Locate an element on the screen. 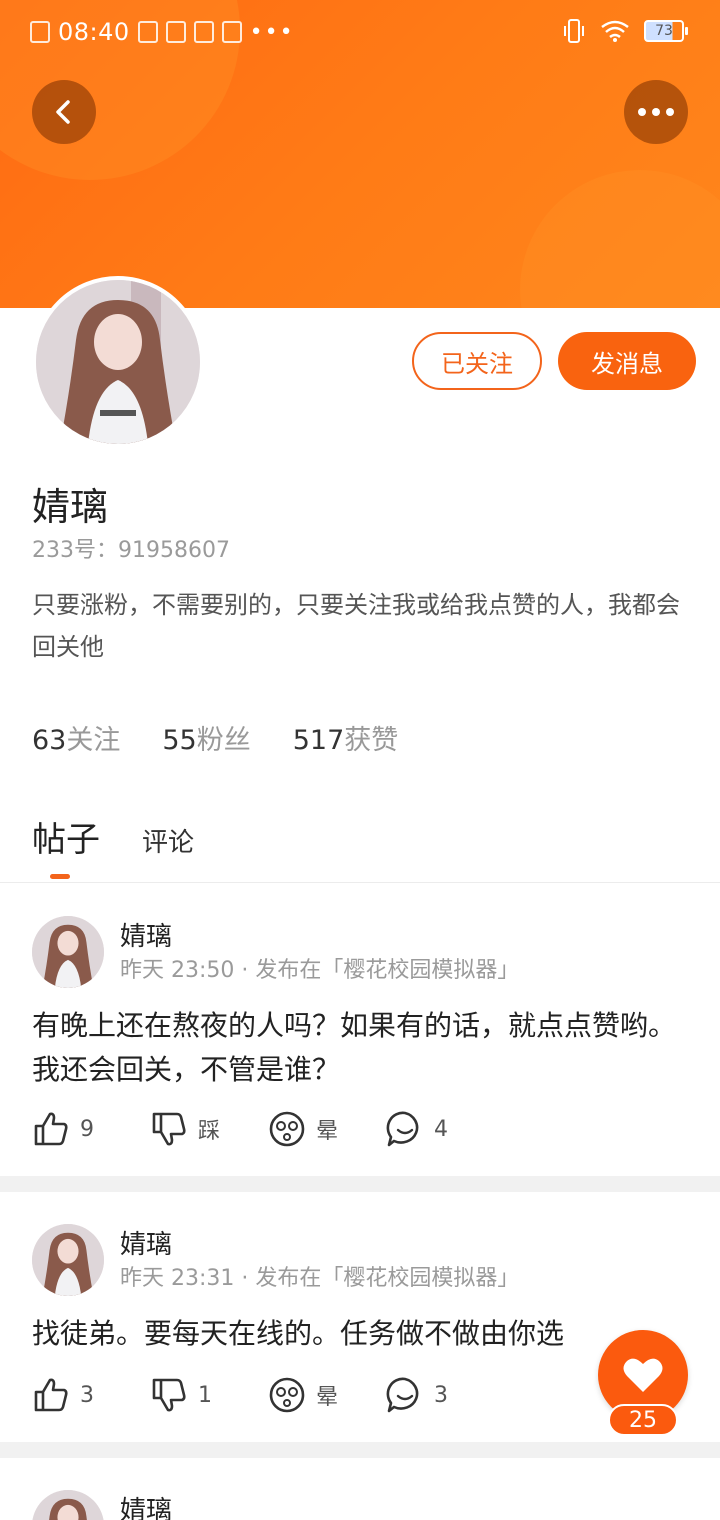 This screenshot has width=720, height=1520. following-button: 已关注 is located at coordinates (477, 361).